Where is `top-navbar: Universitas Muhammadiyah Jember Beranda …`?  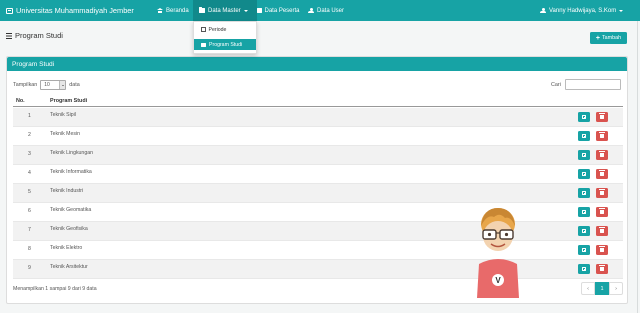 top-navbar: Universitas Muhammadiyah Jember Beranda … is located at coordinates (320, 10).